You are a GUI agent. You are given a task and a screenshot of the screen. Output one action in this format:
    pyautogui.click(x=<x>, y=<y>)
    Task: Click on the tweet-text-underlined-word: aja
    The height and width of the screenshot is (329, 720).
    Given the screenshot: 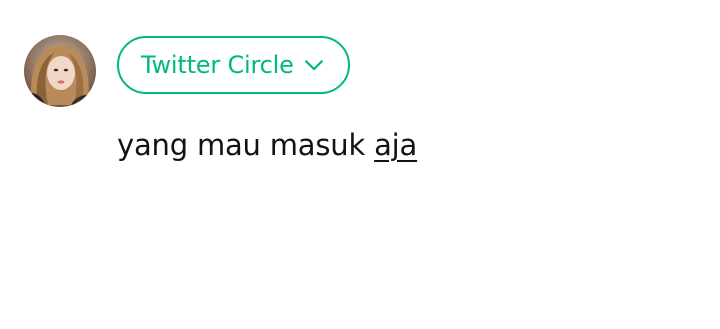 What is the action you would take?
    pyautogui.click(x=396, y=145)
    